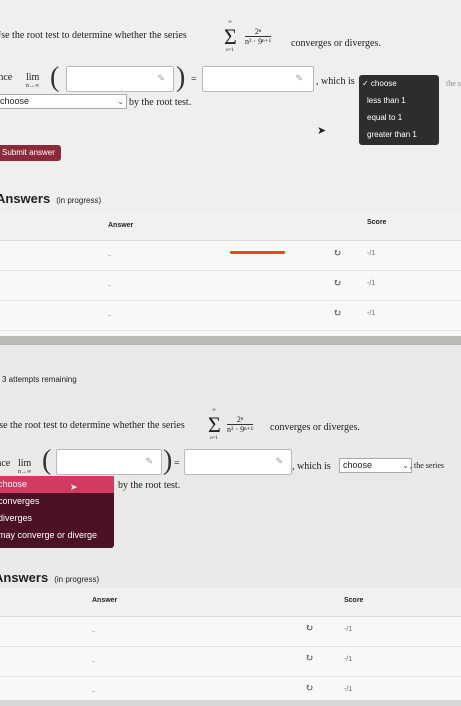 The image size is (461, 706). I want to click on submit-answer-button: Submit answer, so click(30, 153).